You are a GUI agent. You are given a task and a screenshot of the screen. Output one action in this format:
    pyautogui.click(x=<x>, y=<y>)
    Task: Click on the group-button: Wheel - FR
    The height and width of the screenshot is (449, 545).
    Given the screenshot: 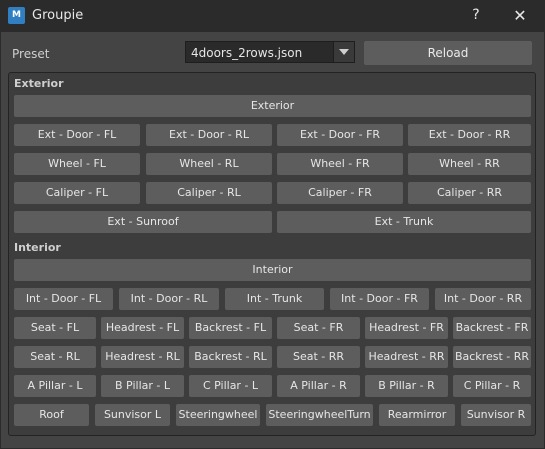 What is the action you would take?
    pyautogui.click(x=340, y=164)
    